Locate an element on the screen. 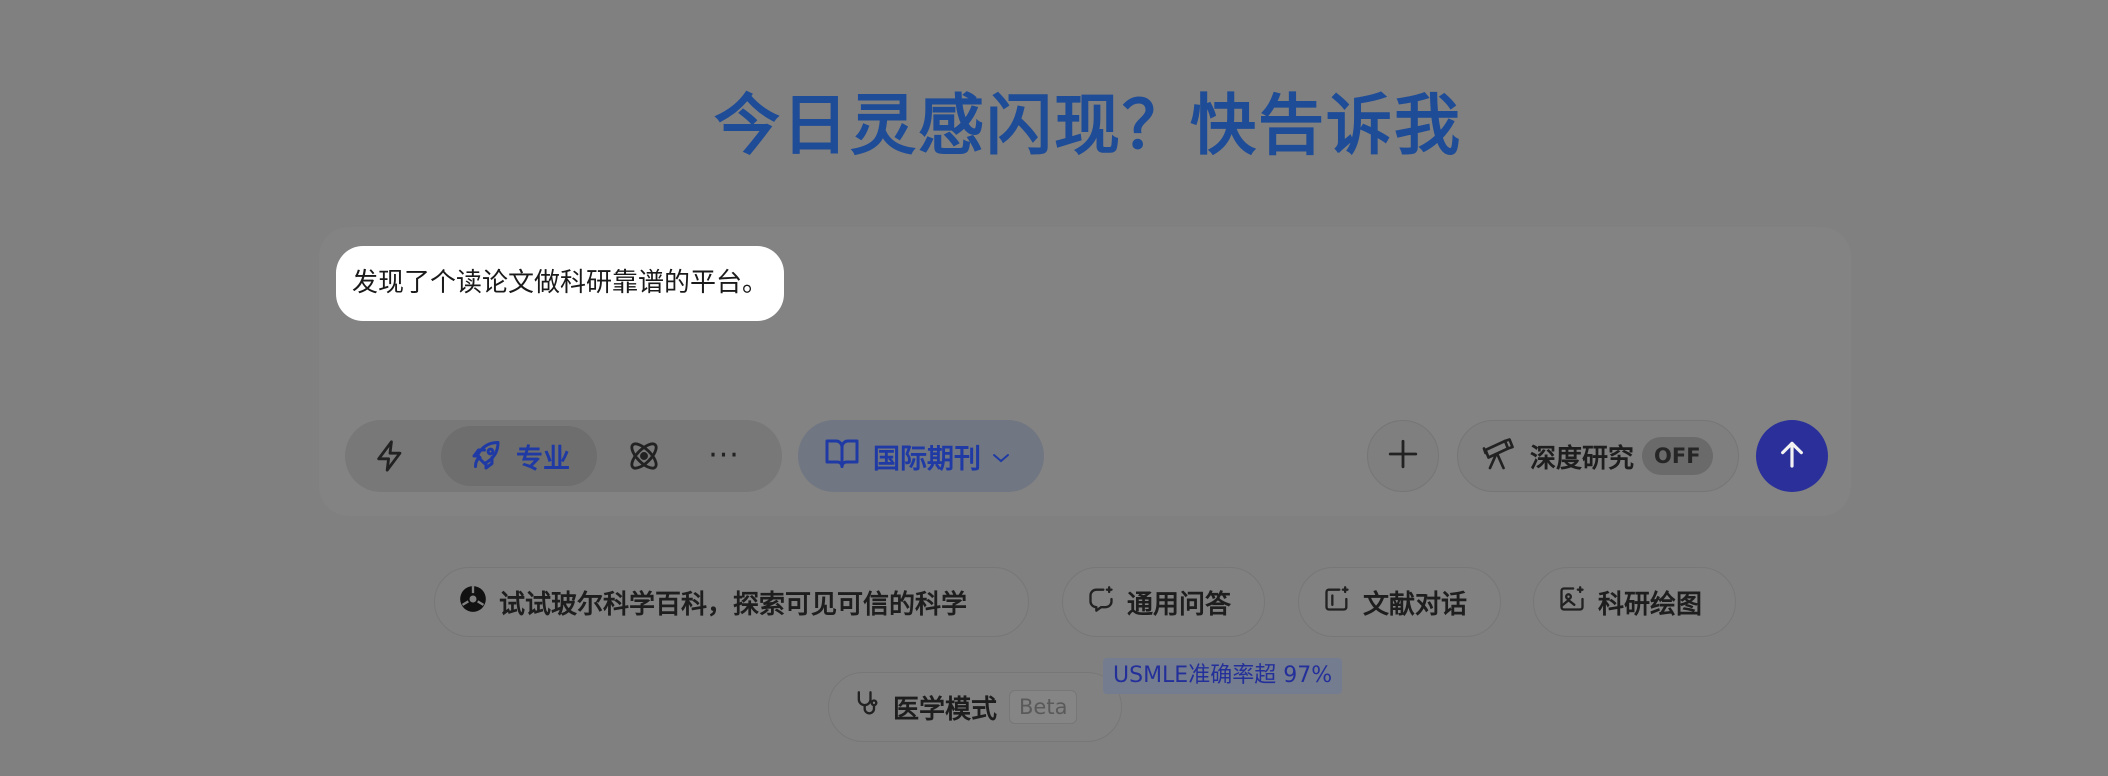 Image resolution: width=2108 pixels, height=776 pixels. telescope-icon is located at coordinates (1499, 456).